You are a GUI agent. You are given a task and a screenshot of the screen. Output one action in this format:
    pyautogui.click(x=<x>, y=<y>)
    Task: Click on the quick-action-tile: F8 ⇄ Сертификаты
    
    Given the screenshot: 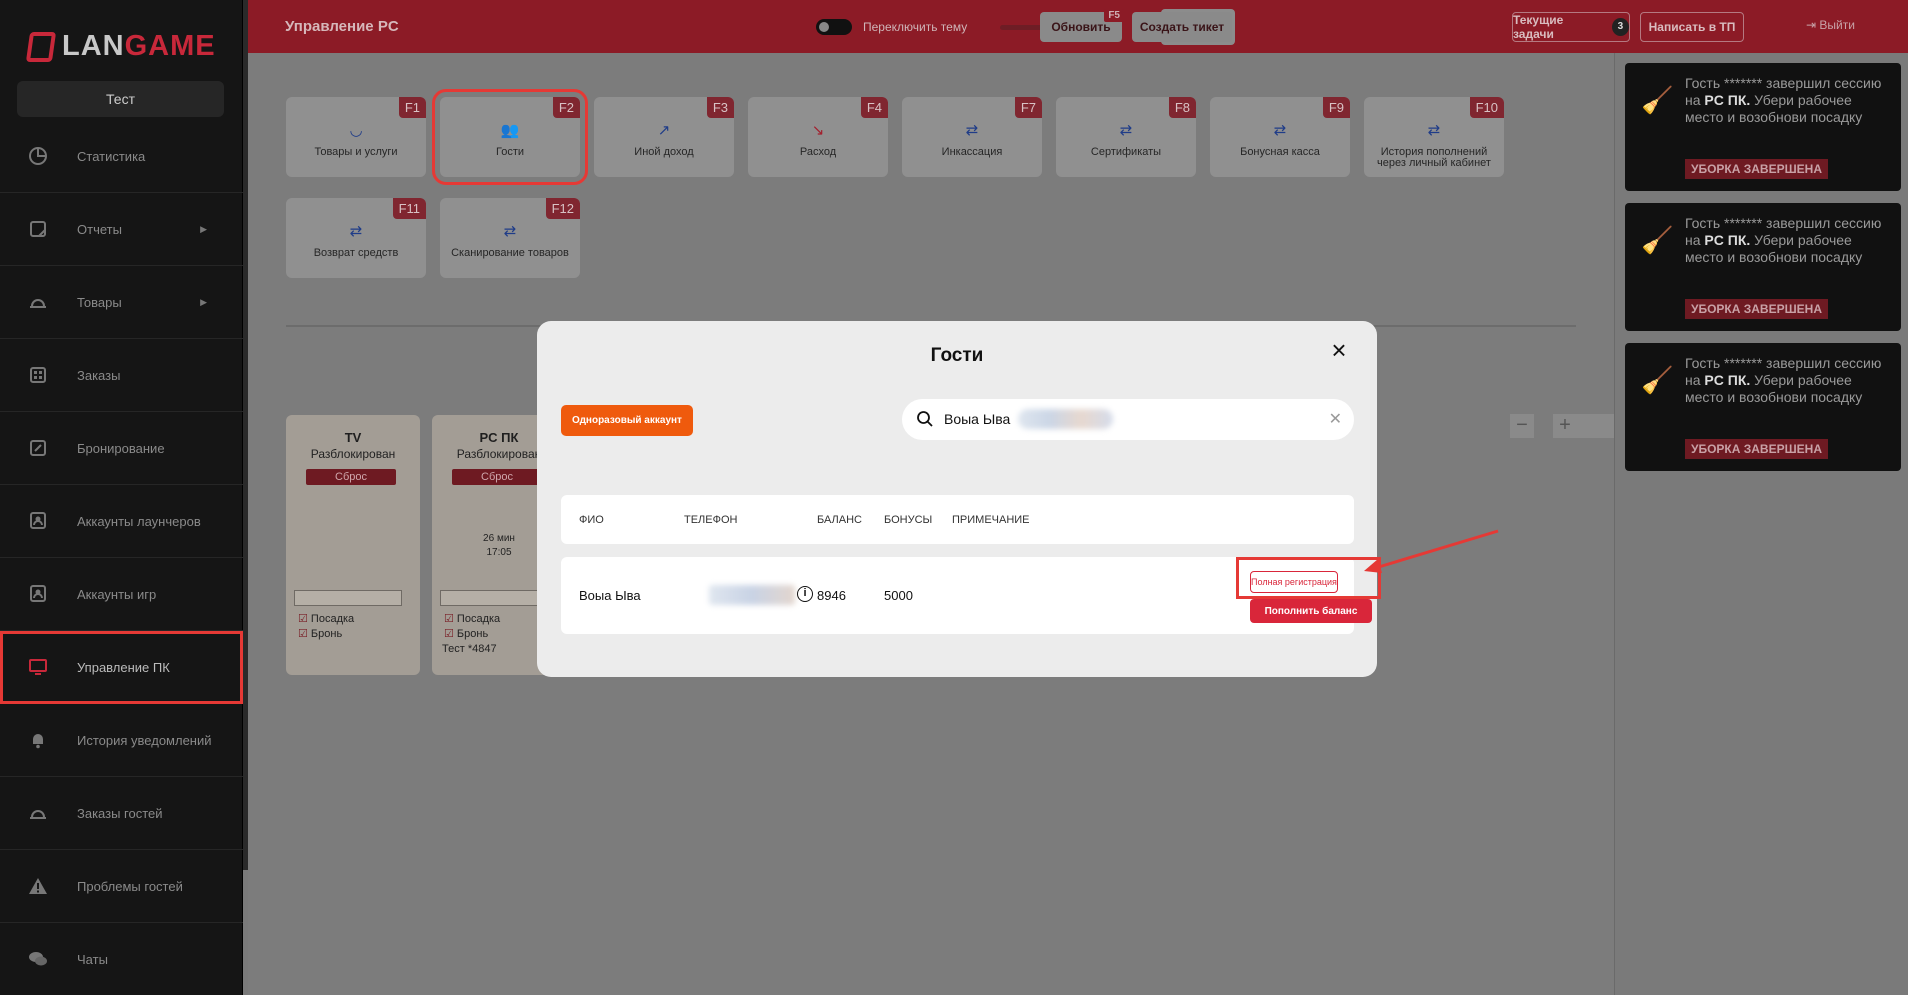 What is the action you would take?
    pyautogui.click(x=1126, y=137)
    